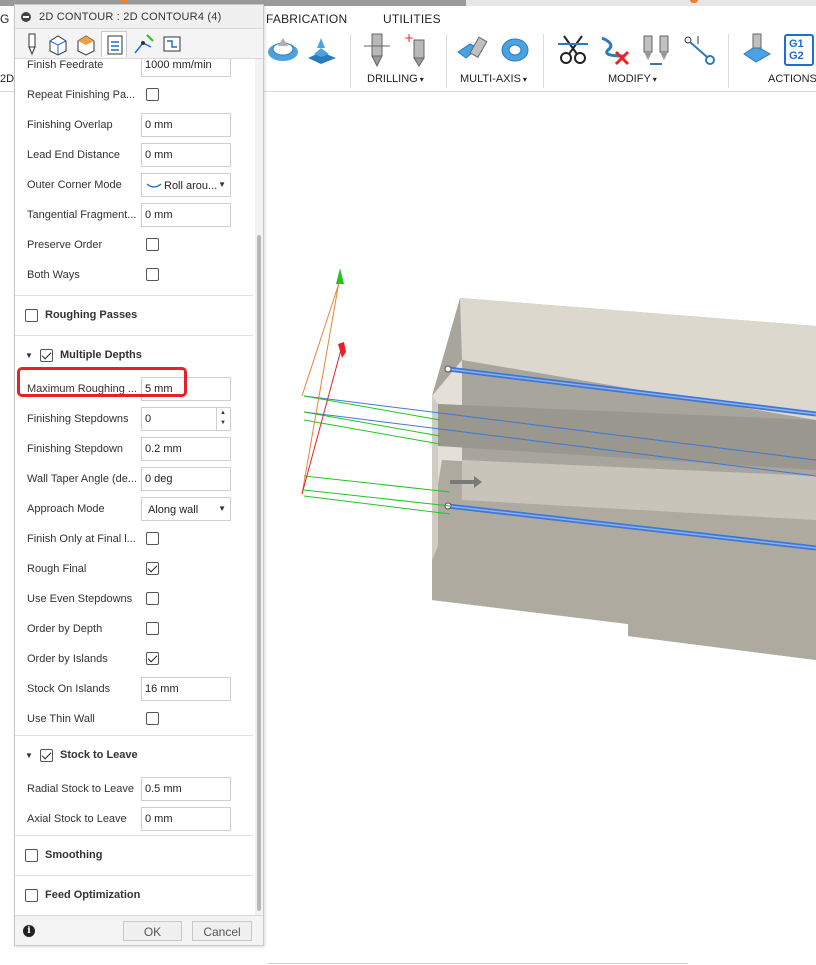 The height and width of the screenshot is (965, 816). What do you see at coordinates (32, 44) in the screenshot?
I see `tab-tool-icon` at bounding box center [32, 44].